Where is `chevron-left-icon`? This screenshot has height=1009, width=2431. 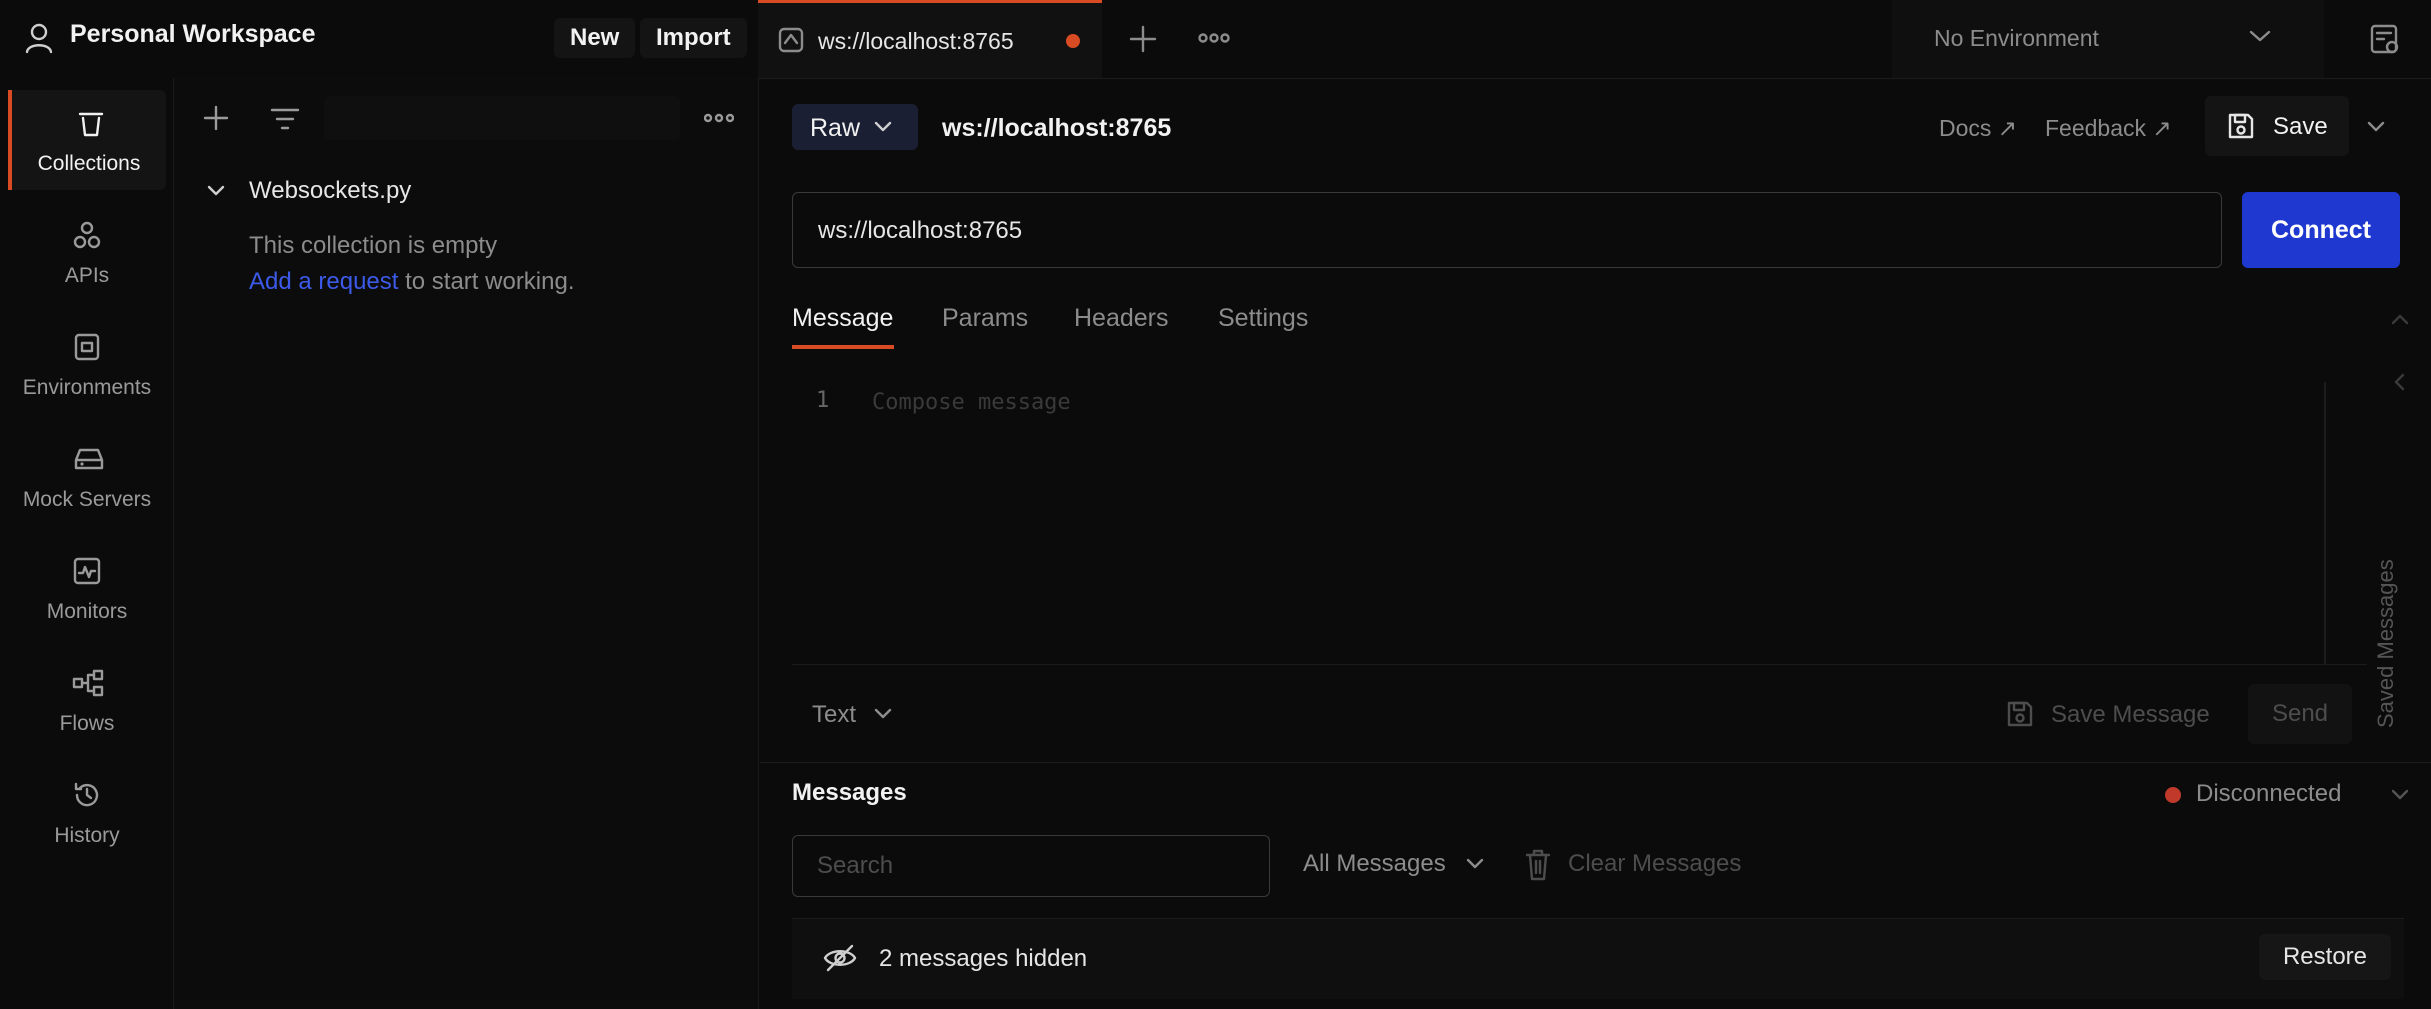 chevron-left-icon is located at coordinates (2399, 382).